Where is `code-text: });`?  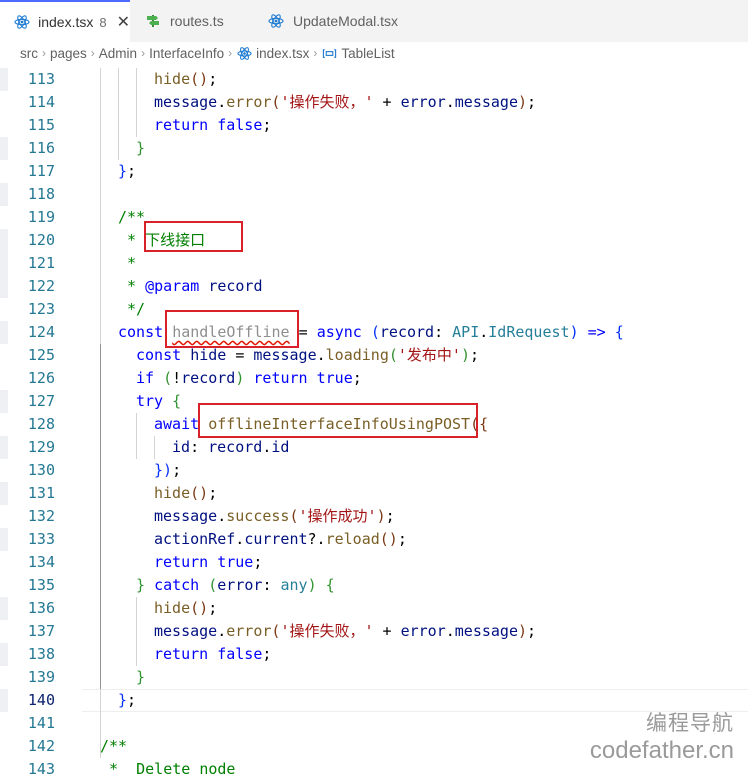
code-text: }); is located at coordinates (167, 470).